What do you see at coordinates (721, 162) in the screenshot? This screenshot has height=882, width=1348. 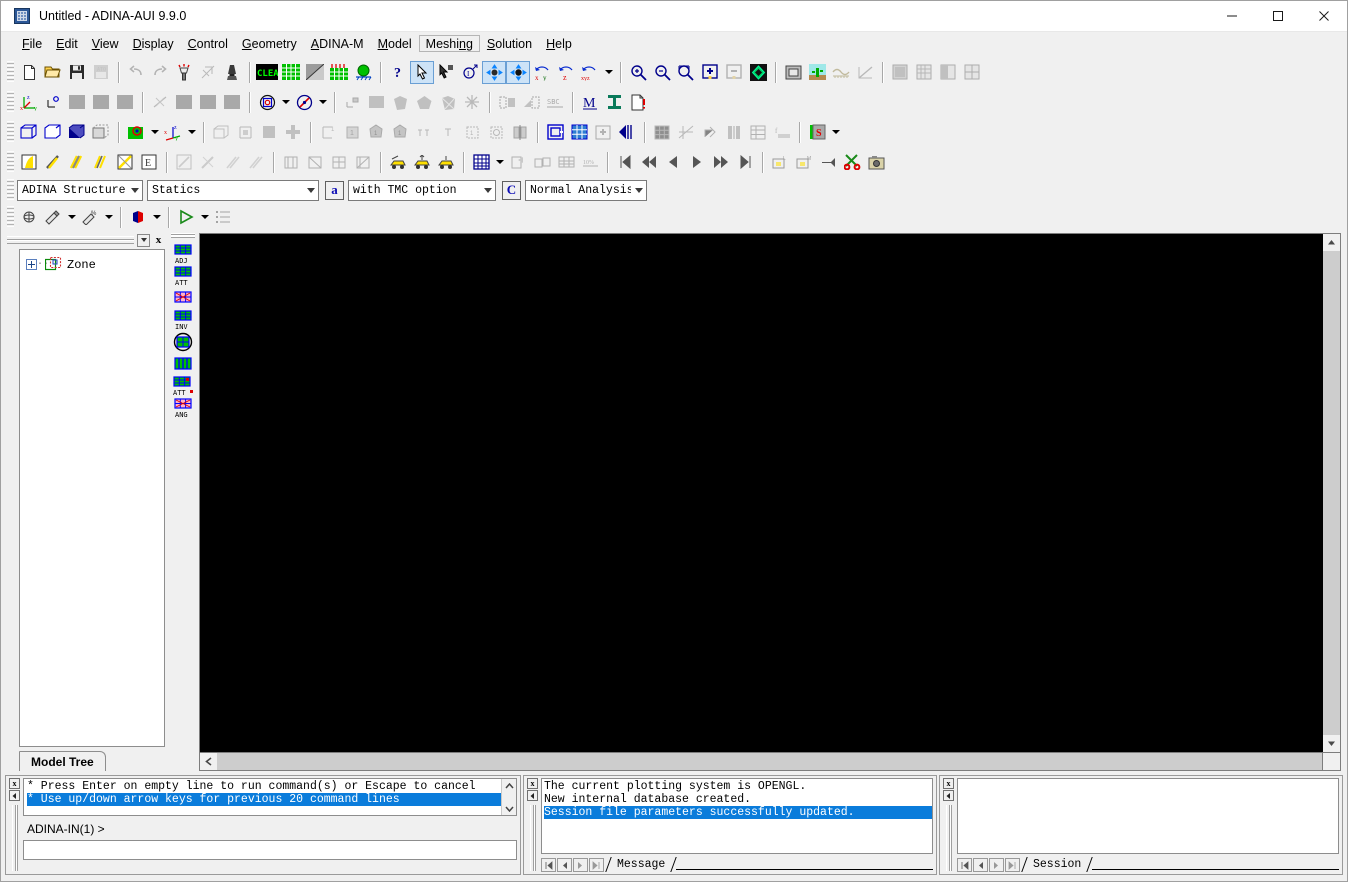 I see `next-fast-icon` at bounding box center [721, 162].